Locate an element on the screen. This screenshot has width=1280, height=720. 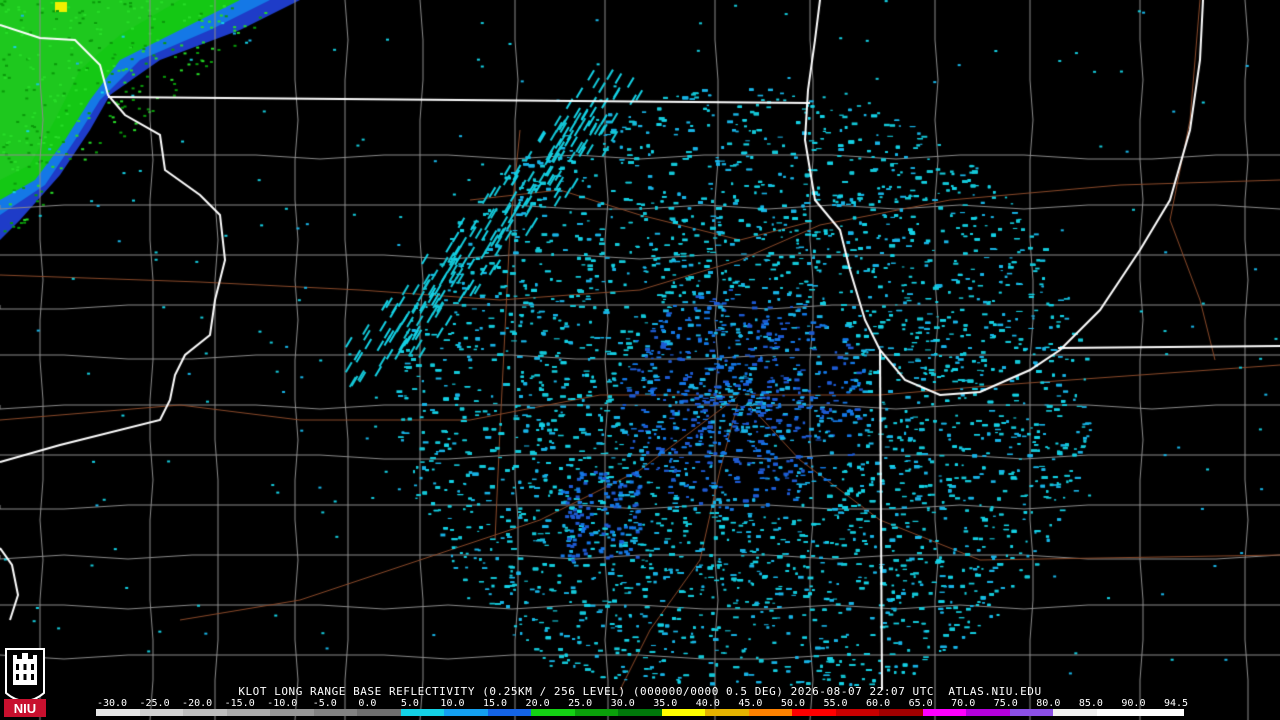
scale-label: 65.0 is located at coordinates (920, 703).